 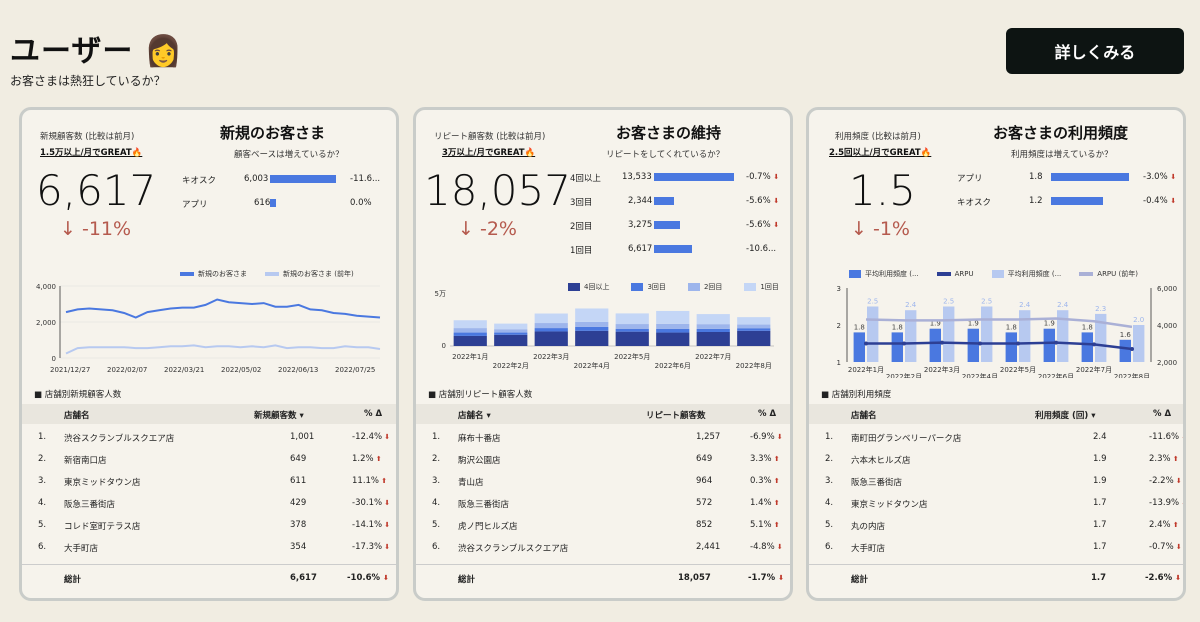 What do you see at coordinates (673, 365) in the screenshot?
I see `x-tick-label: 2022年6月` at bounding box center [673, 365].